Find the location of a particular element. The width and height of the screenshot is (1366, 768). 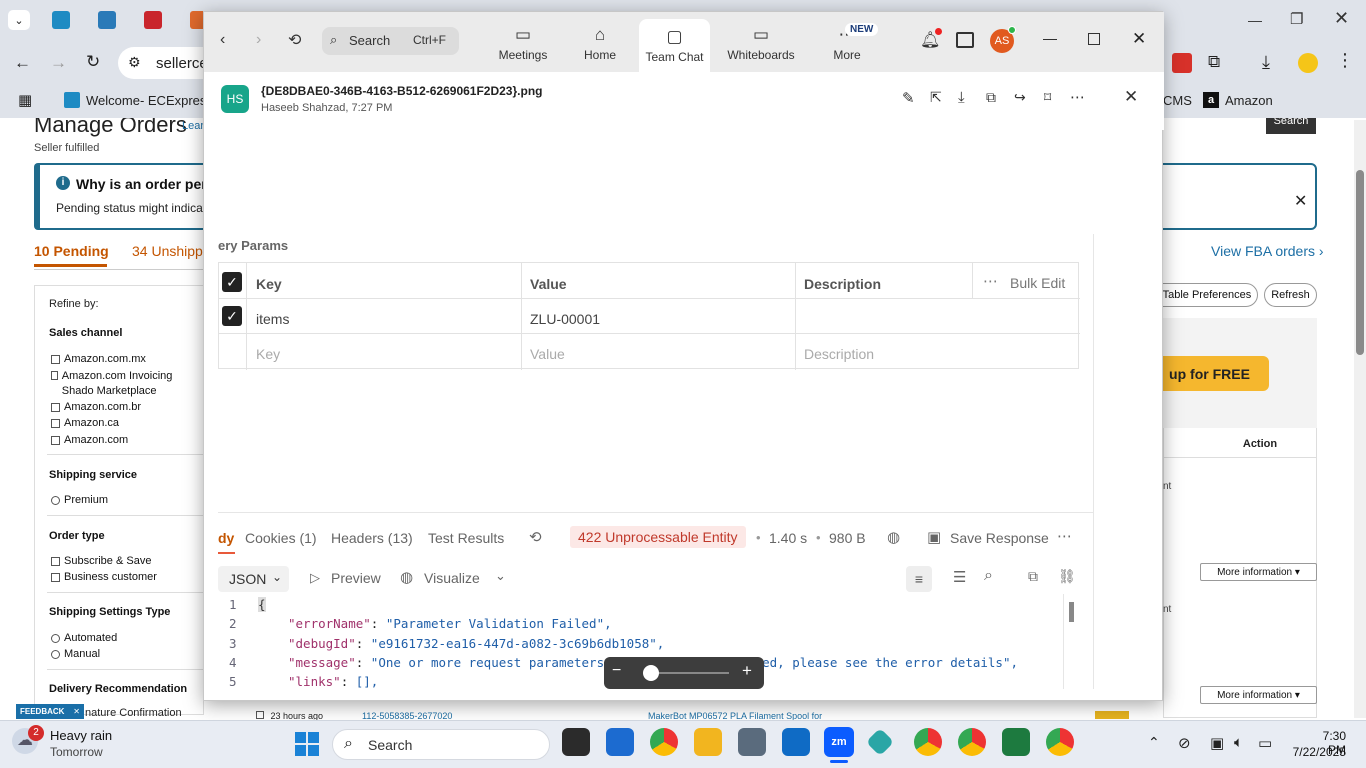

zoom-maximize-icon is located at coordinates (1094, 39).